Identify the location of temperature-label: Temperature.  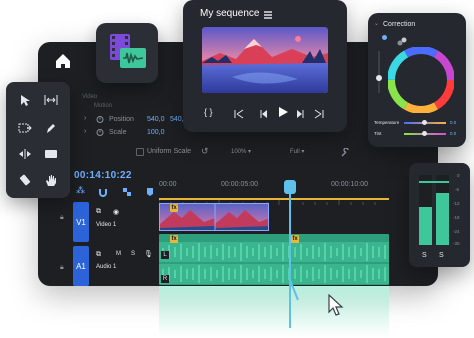
(387, 122).